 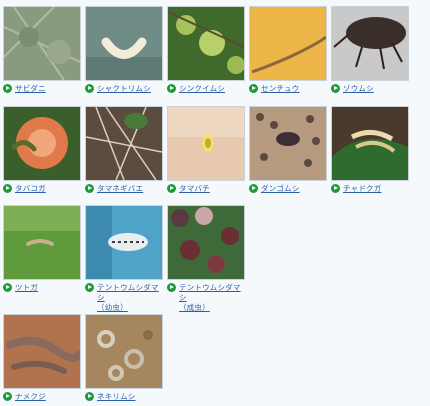 What do you see at coordinates (42, 351) in the screenshot?
I see `pest-photo-namekuji` at bounding box center [42, 351].